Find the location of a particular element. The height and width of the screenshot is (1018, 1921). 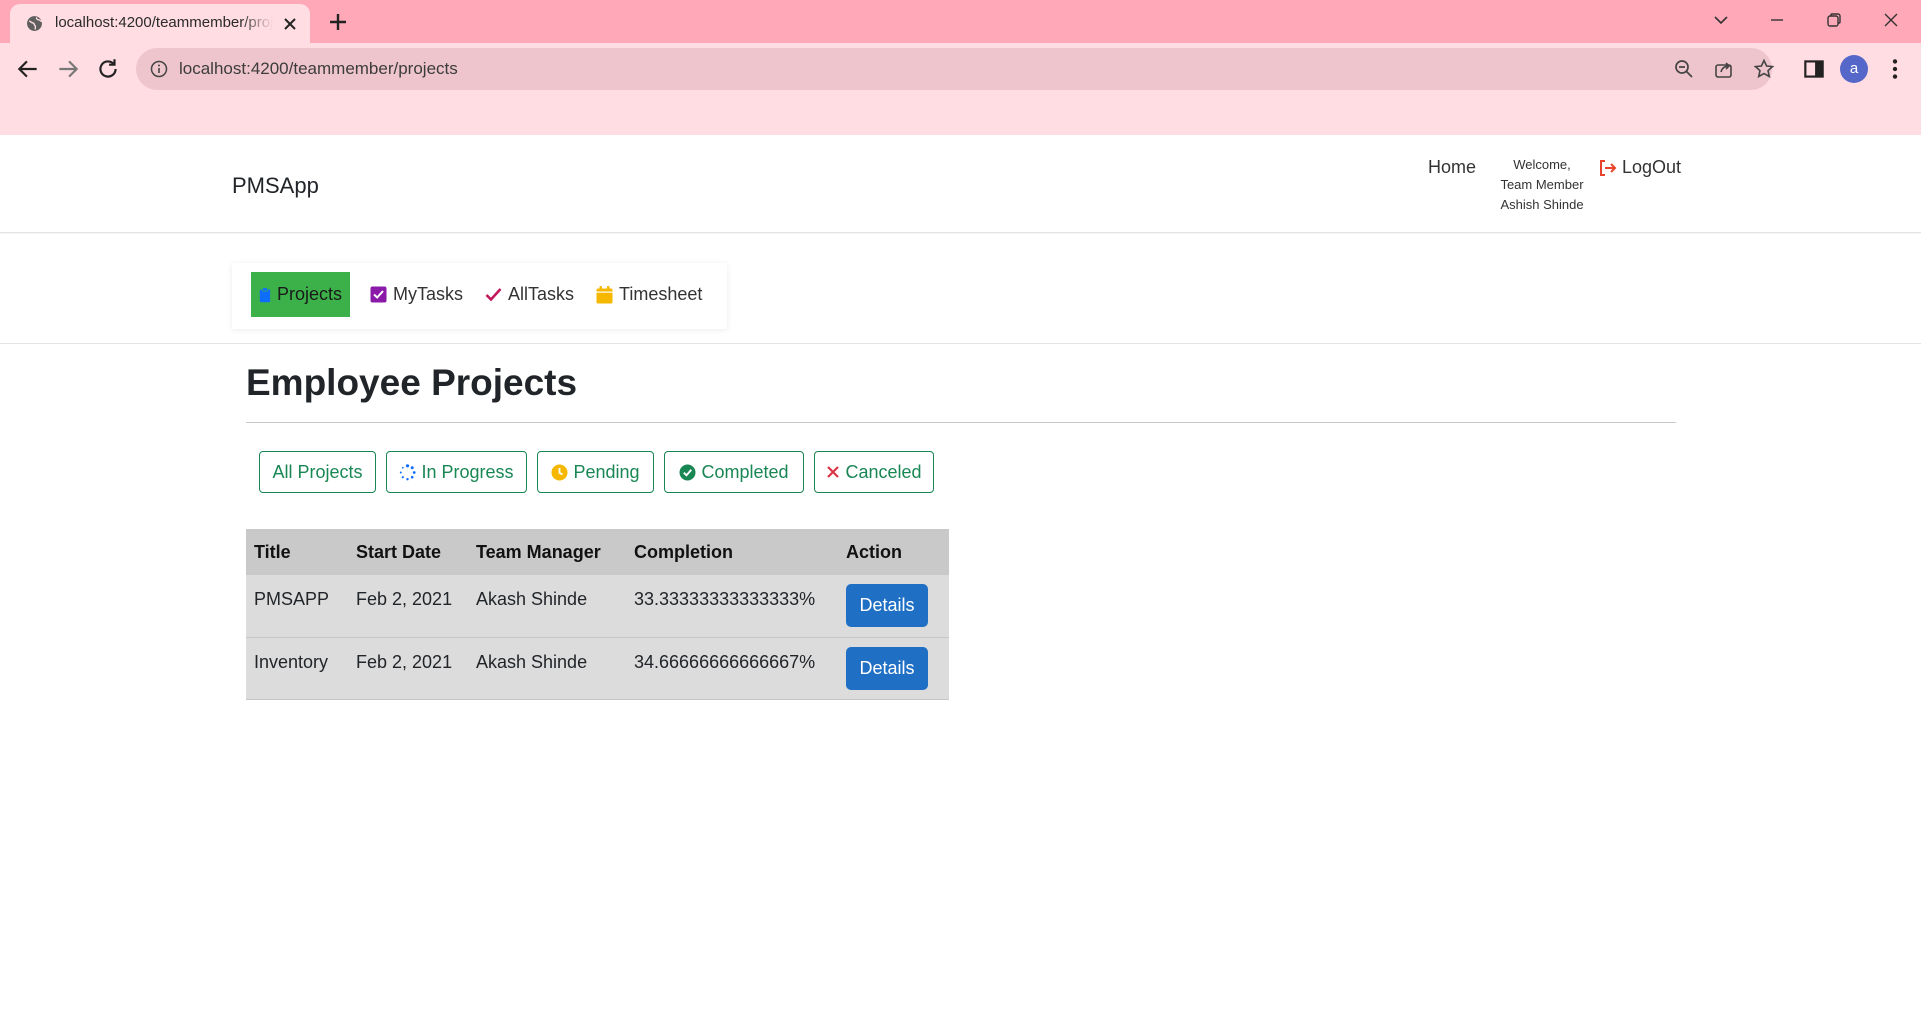

globe-icon is located at coordinates (34, 23).